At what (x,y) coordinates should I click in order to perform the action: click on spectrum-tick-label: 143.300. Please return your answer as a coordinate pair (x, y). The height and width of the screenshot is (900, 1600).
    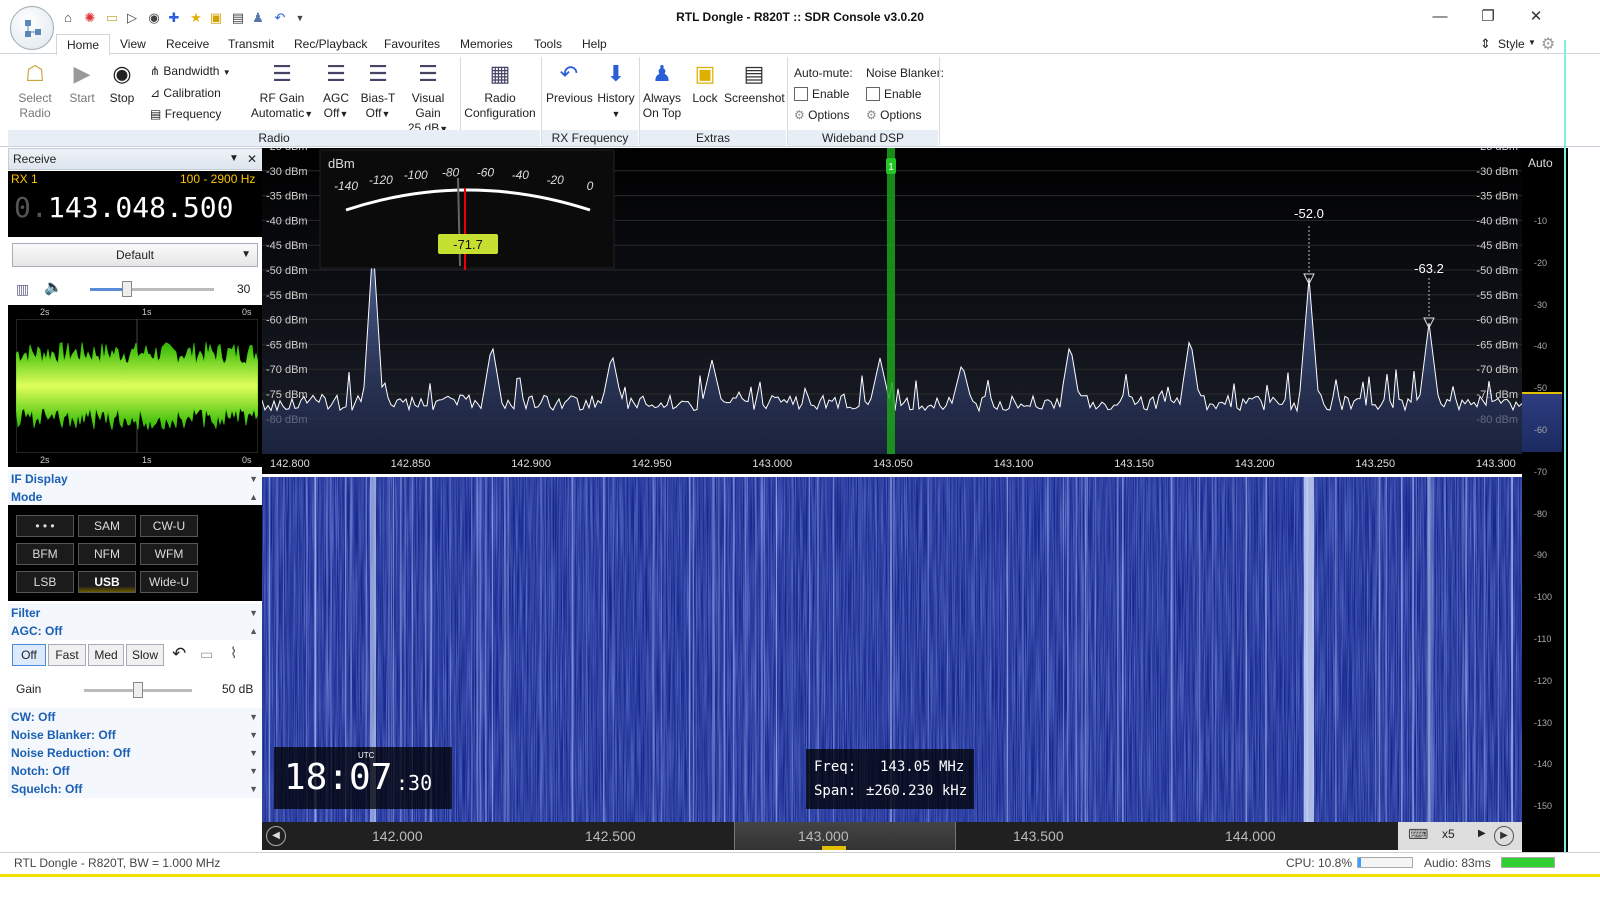
    Looking at the image, I should click on (1496, 464).